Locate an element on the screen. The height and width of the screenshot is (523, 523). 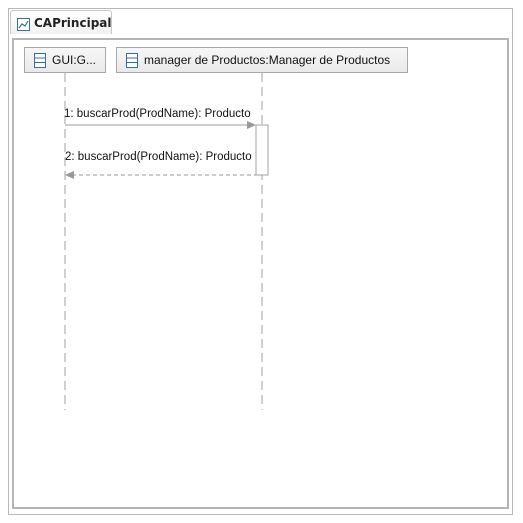
diagram-title: CAPrincipal is located at coordinates (73, 22).